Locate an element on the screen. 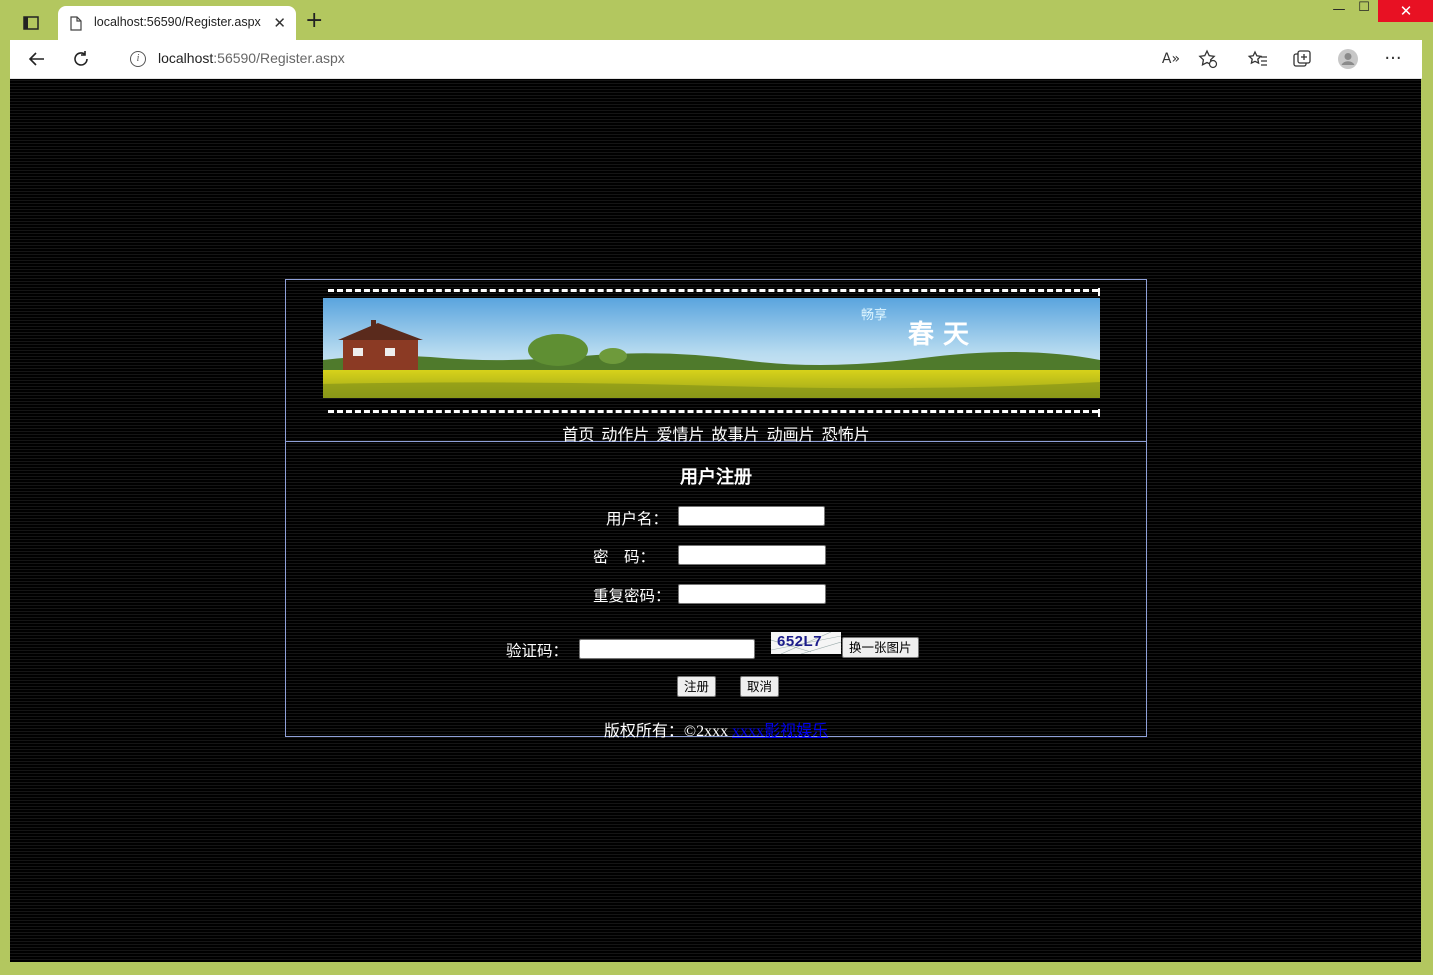  banner-text-big: 春 天 is located at coordinates (938, 335).